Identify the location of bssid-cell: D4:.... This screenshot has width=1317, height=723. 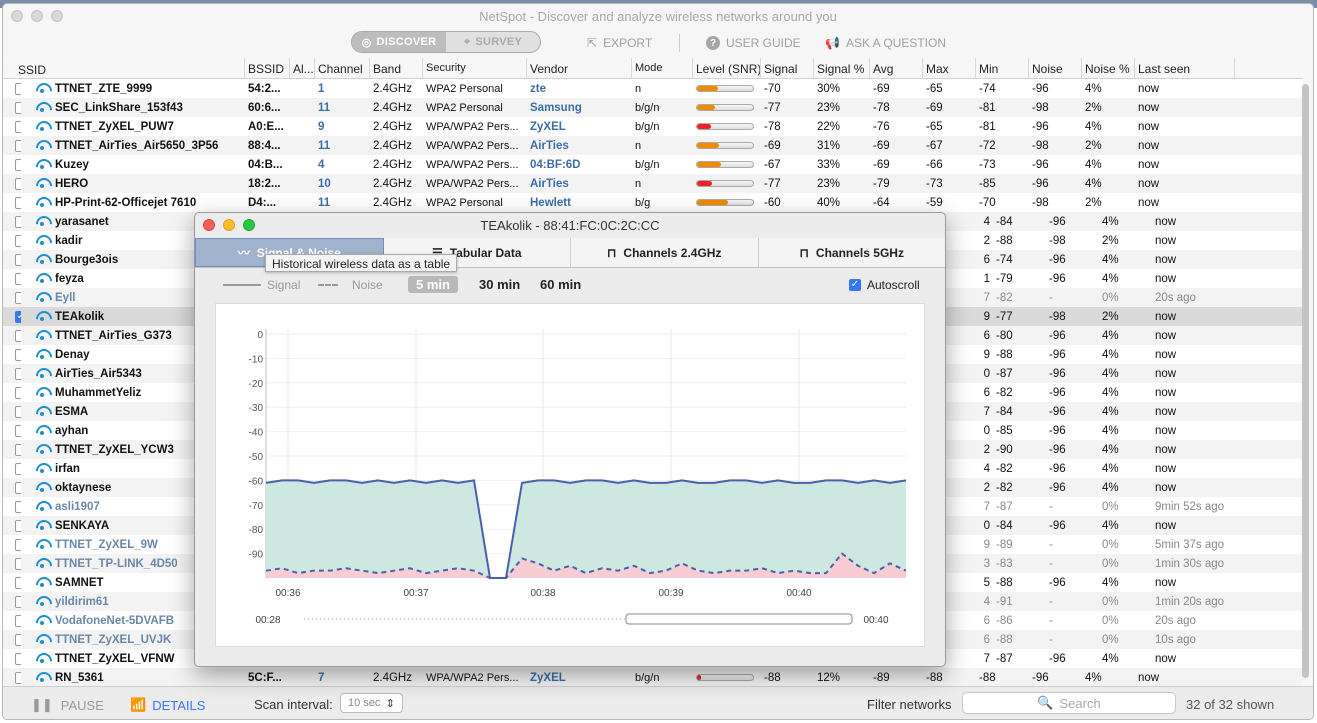
(262, 202).